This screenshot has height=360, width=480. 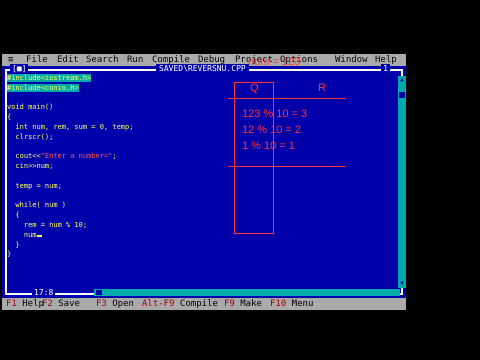 I want to click on annotation-q-box, so click(x=254, y=158).